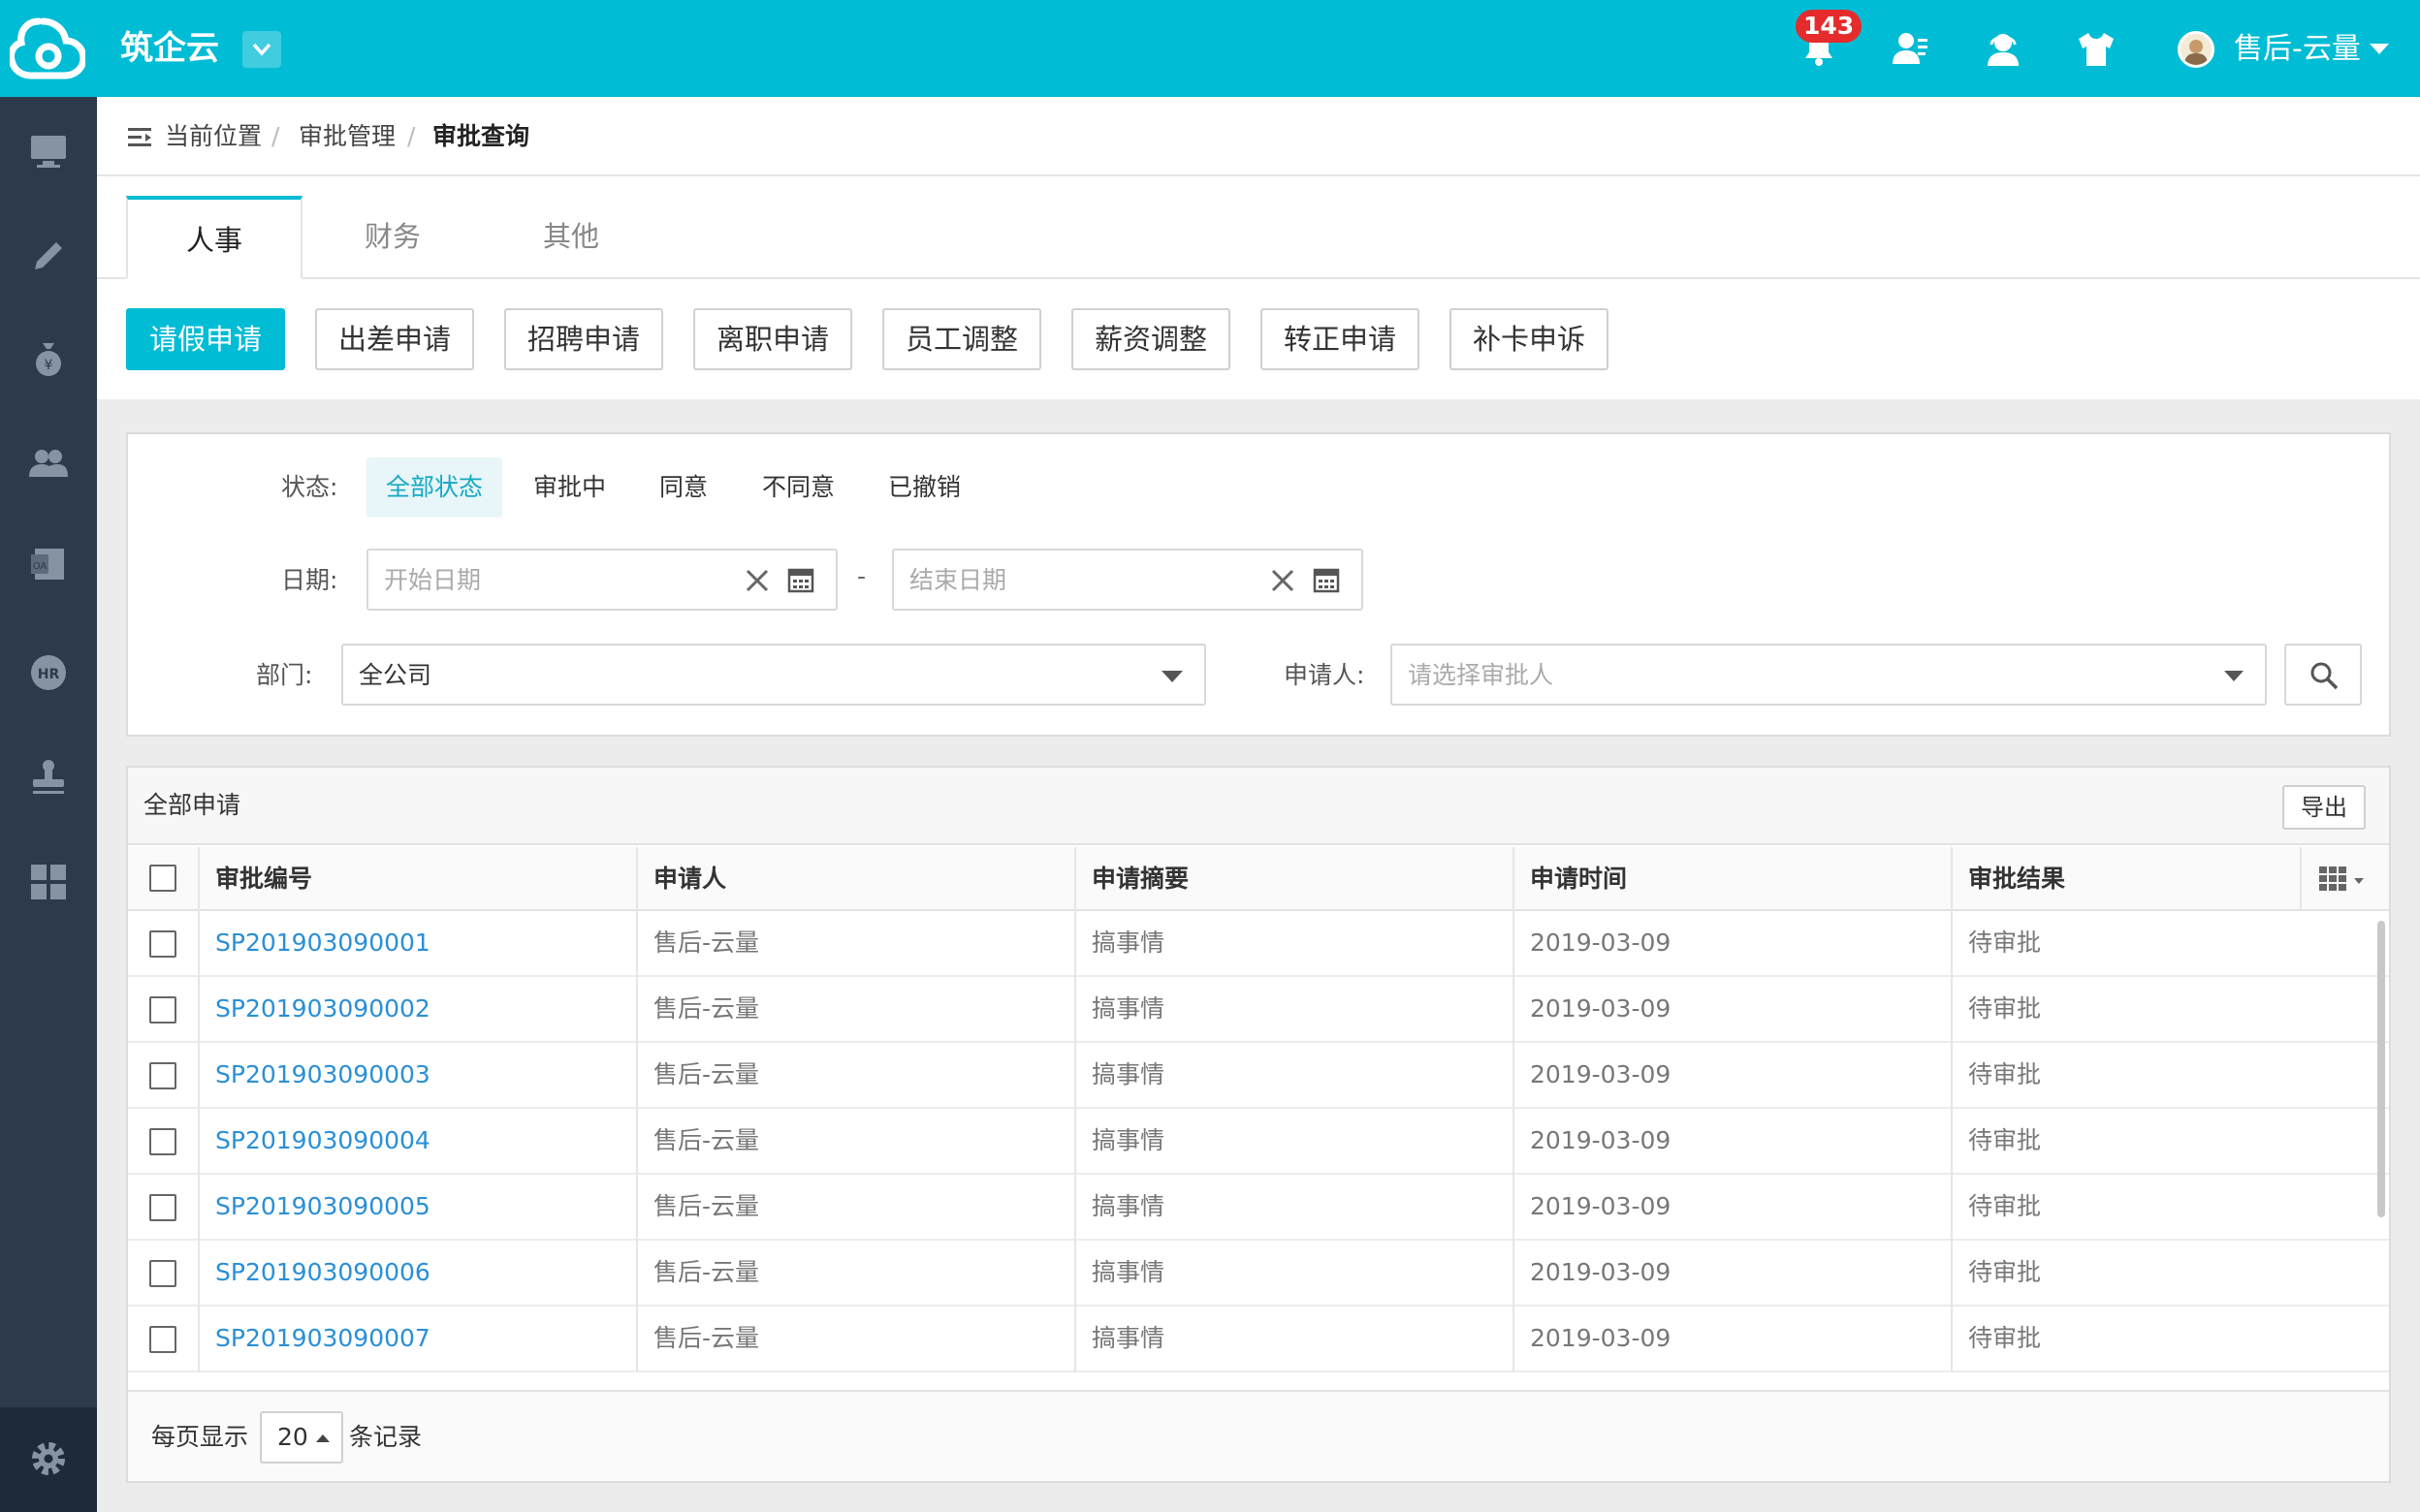 This screenshot has width=2420, height=1512. I want to click on applicant-select: 请选择审批人, so click(1828, 675).